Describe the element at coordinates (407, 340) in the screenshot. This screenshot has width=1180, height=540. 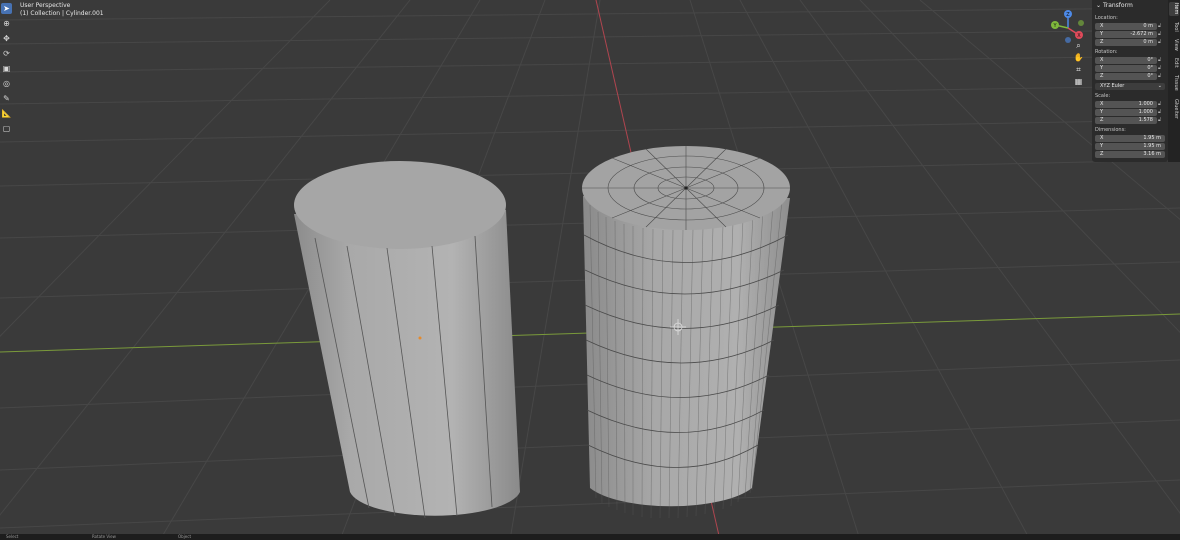
I see `cylinder-low-poly` at that location.